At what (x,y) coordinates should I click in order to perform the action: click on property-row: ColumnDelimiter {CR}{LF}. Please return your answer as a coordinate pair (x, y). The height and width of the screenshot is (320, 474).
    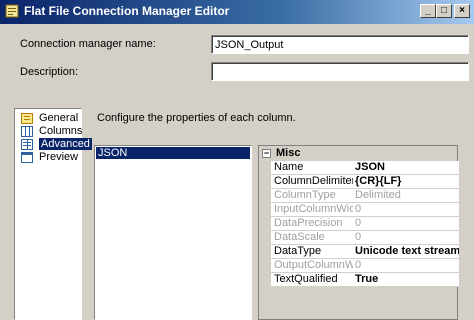
    Looking at the image, I should click on (365, 182).